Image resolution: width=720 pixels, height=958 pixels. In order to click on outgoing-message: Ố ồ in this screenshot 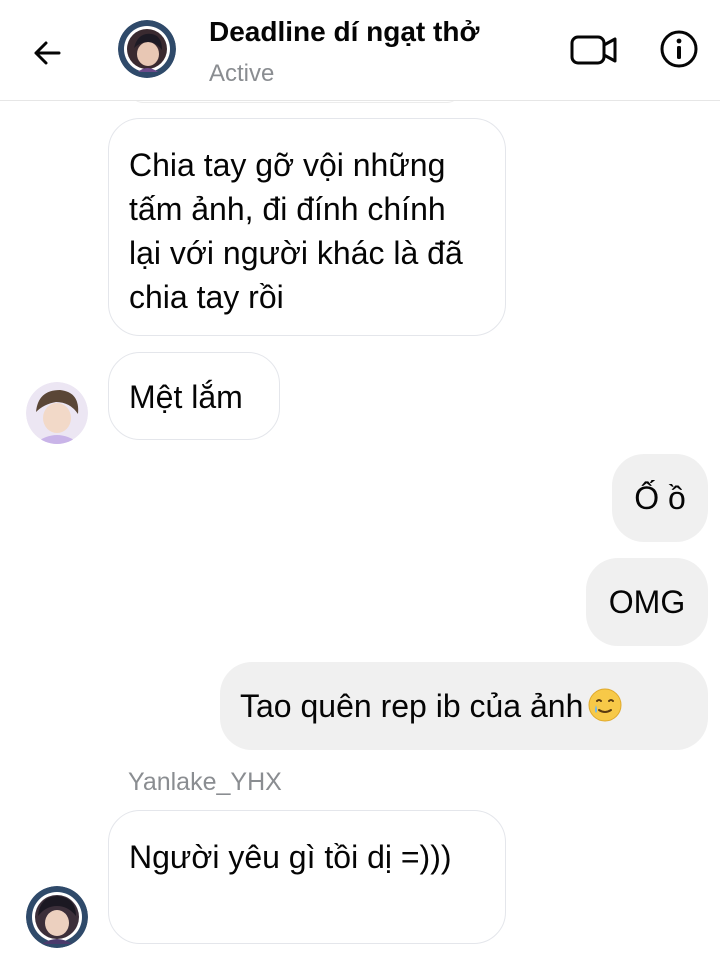, I will do `click(660, 498)`.